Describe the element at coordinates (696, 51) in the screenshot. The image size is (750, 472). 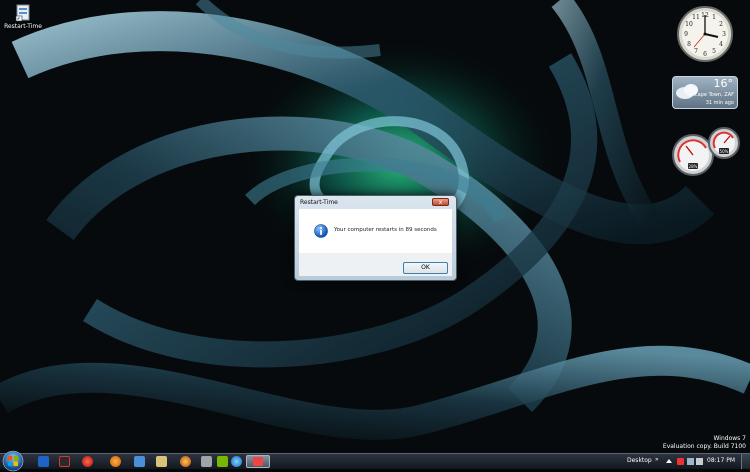
I see `svg-text: 7` at that location.